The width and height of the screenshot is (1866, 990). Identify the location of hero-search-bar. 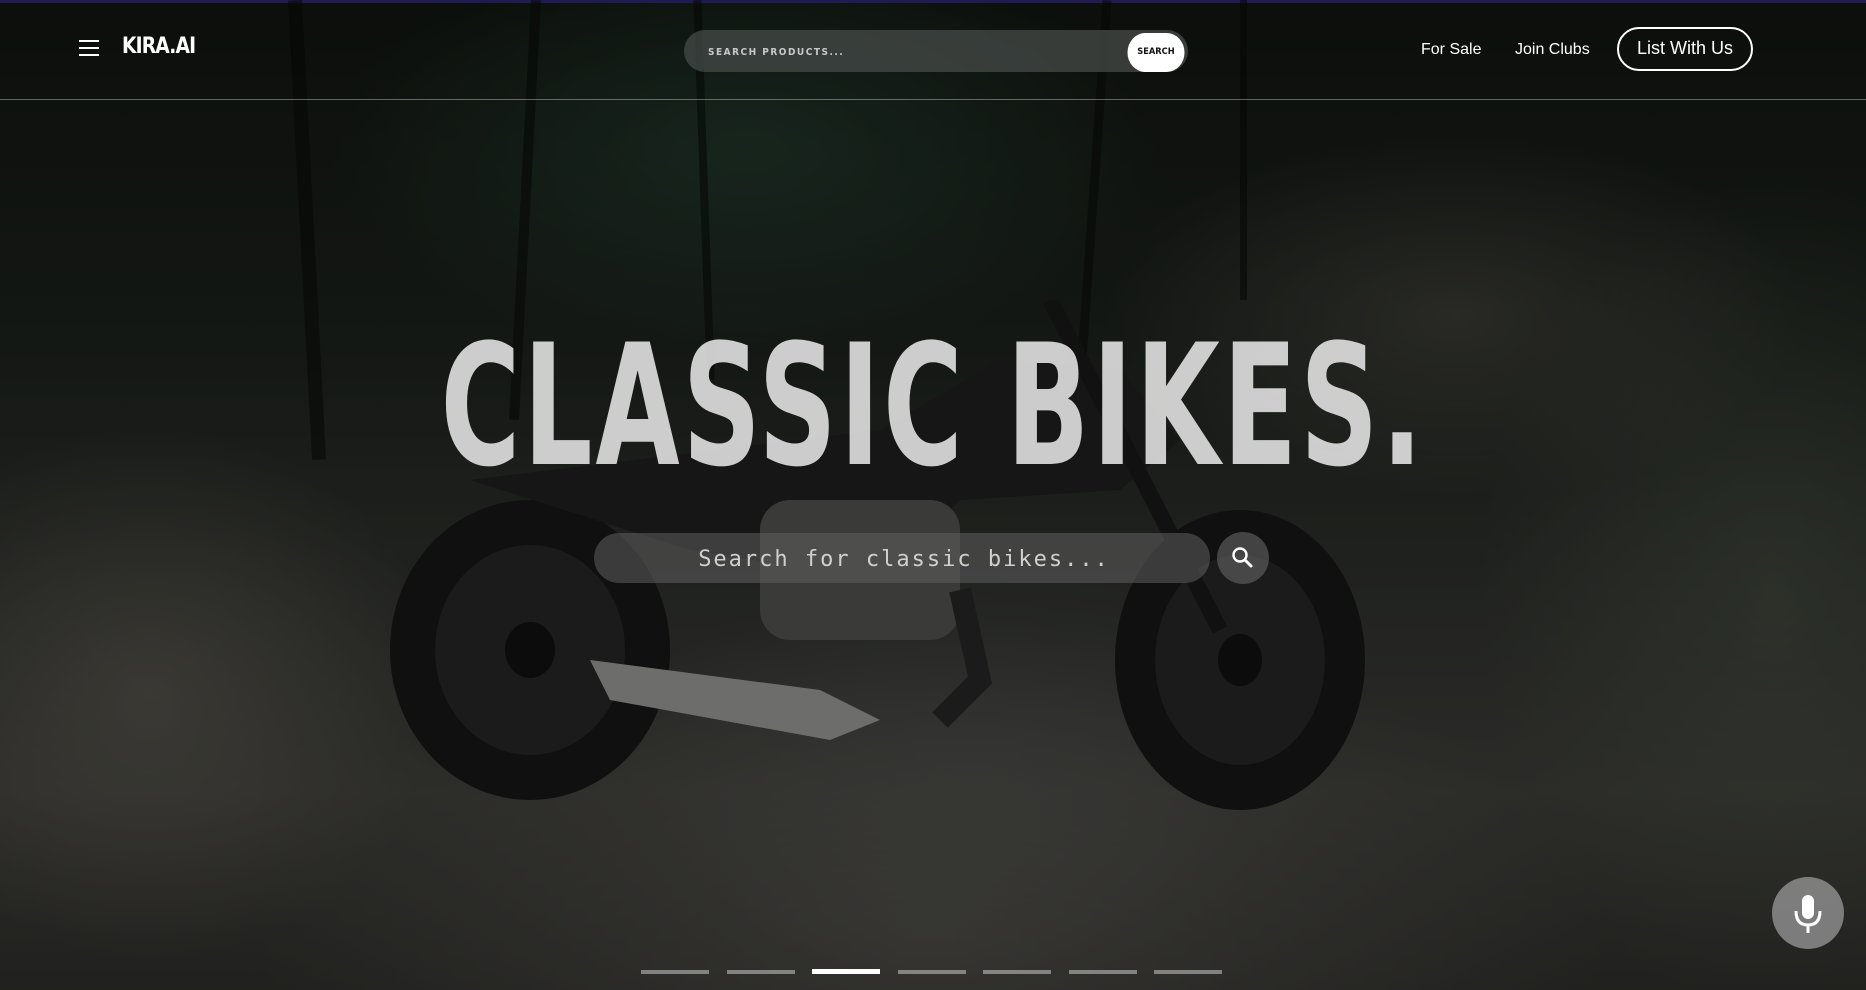
(904, 559).